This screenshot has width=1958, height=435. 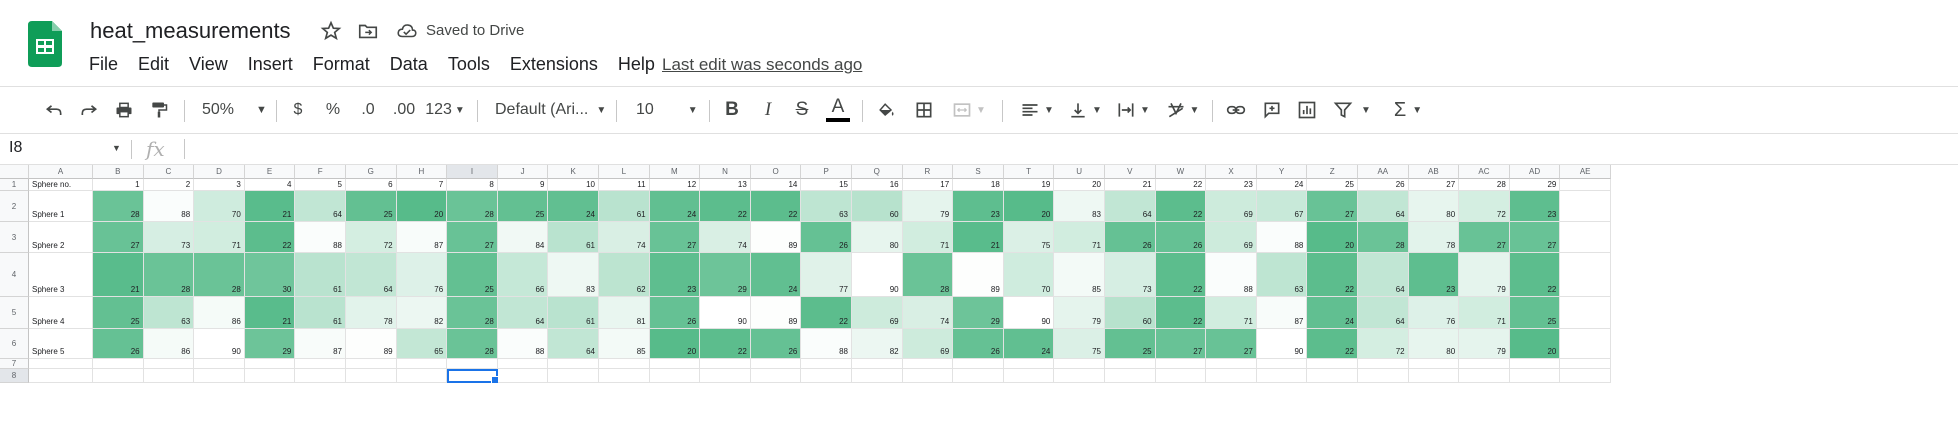 What do you see at coordinates (1133, 110) in the screenshot?
I see `text-wrapping-icon: ▼` at bounding box center [1133, 110].